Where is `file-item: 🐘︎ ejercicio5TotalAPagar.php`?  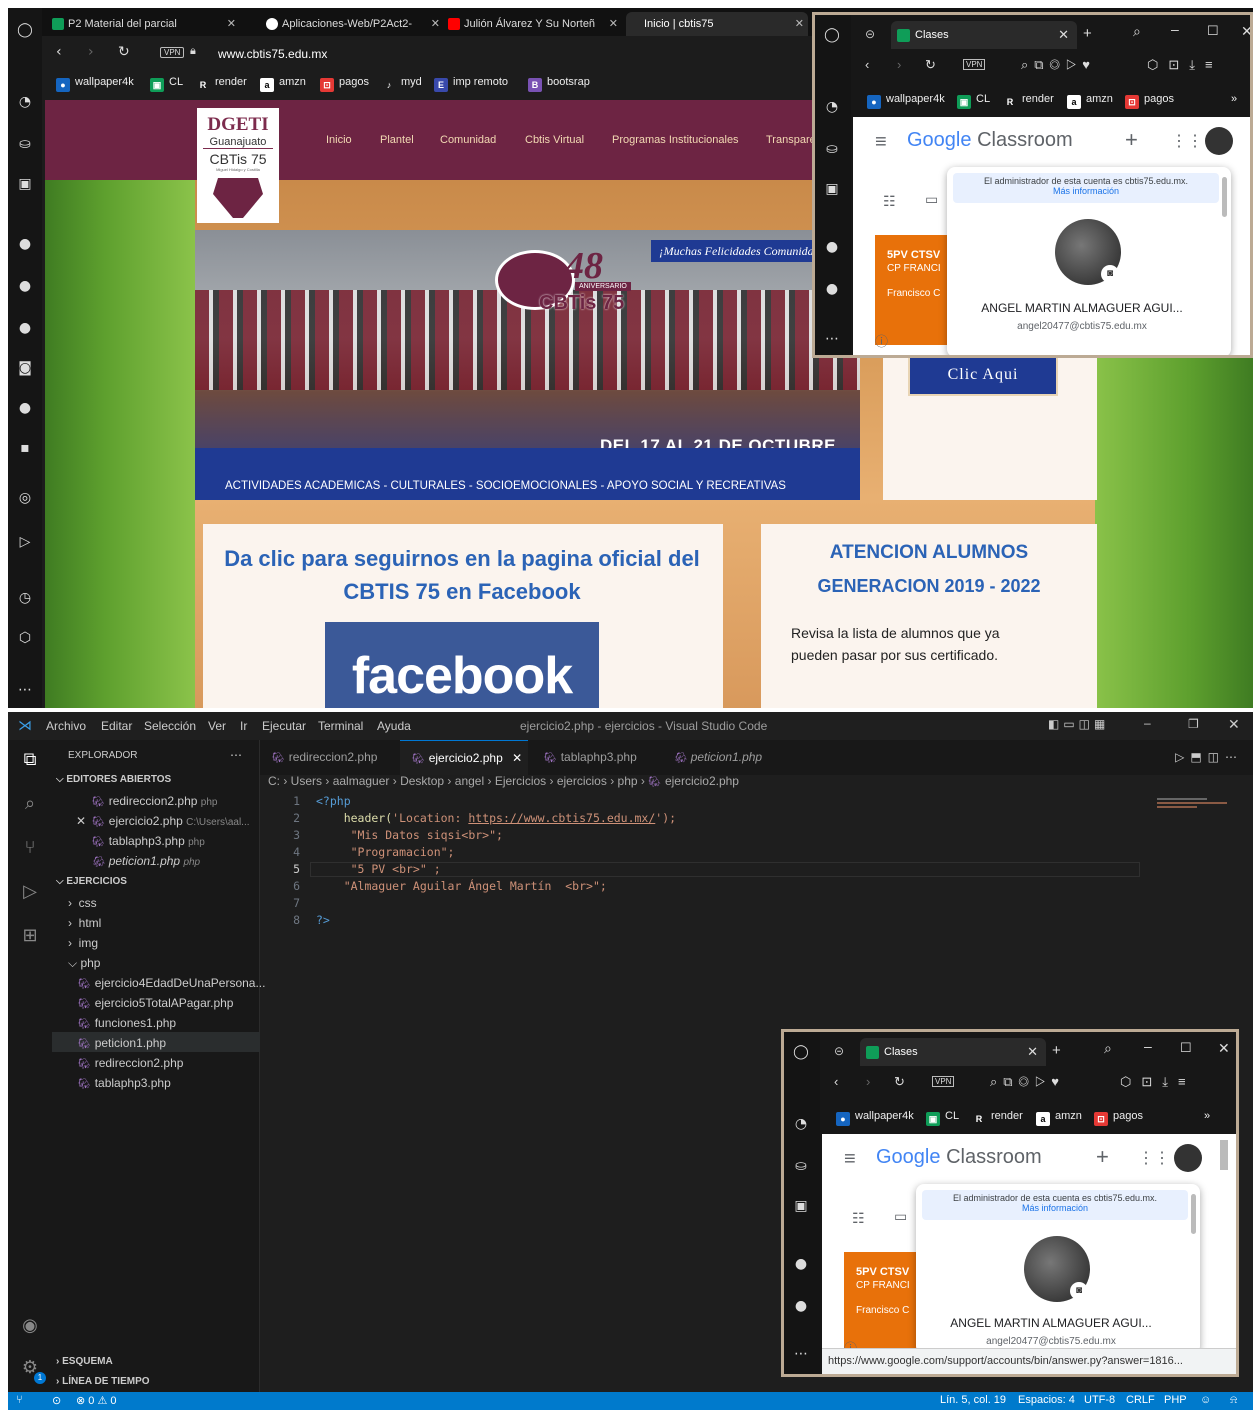 file-item: 🐘︎ ejercicio5TotalAPagar.php is located at coordinates (155, 1003).